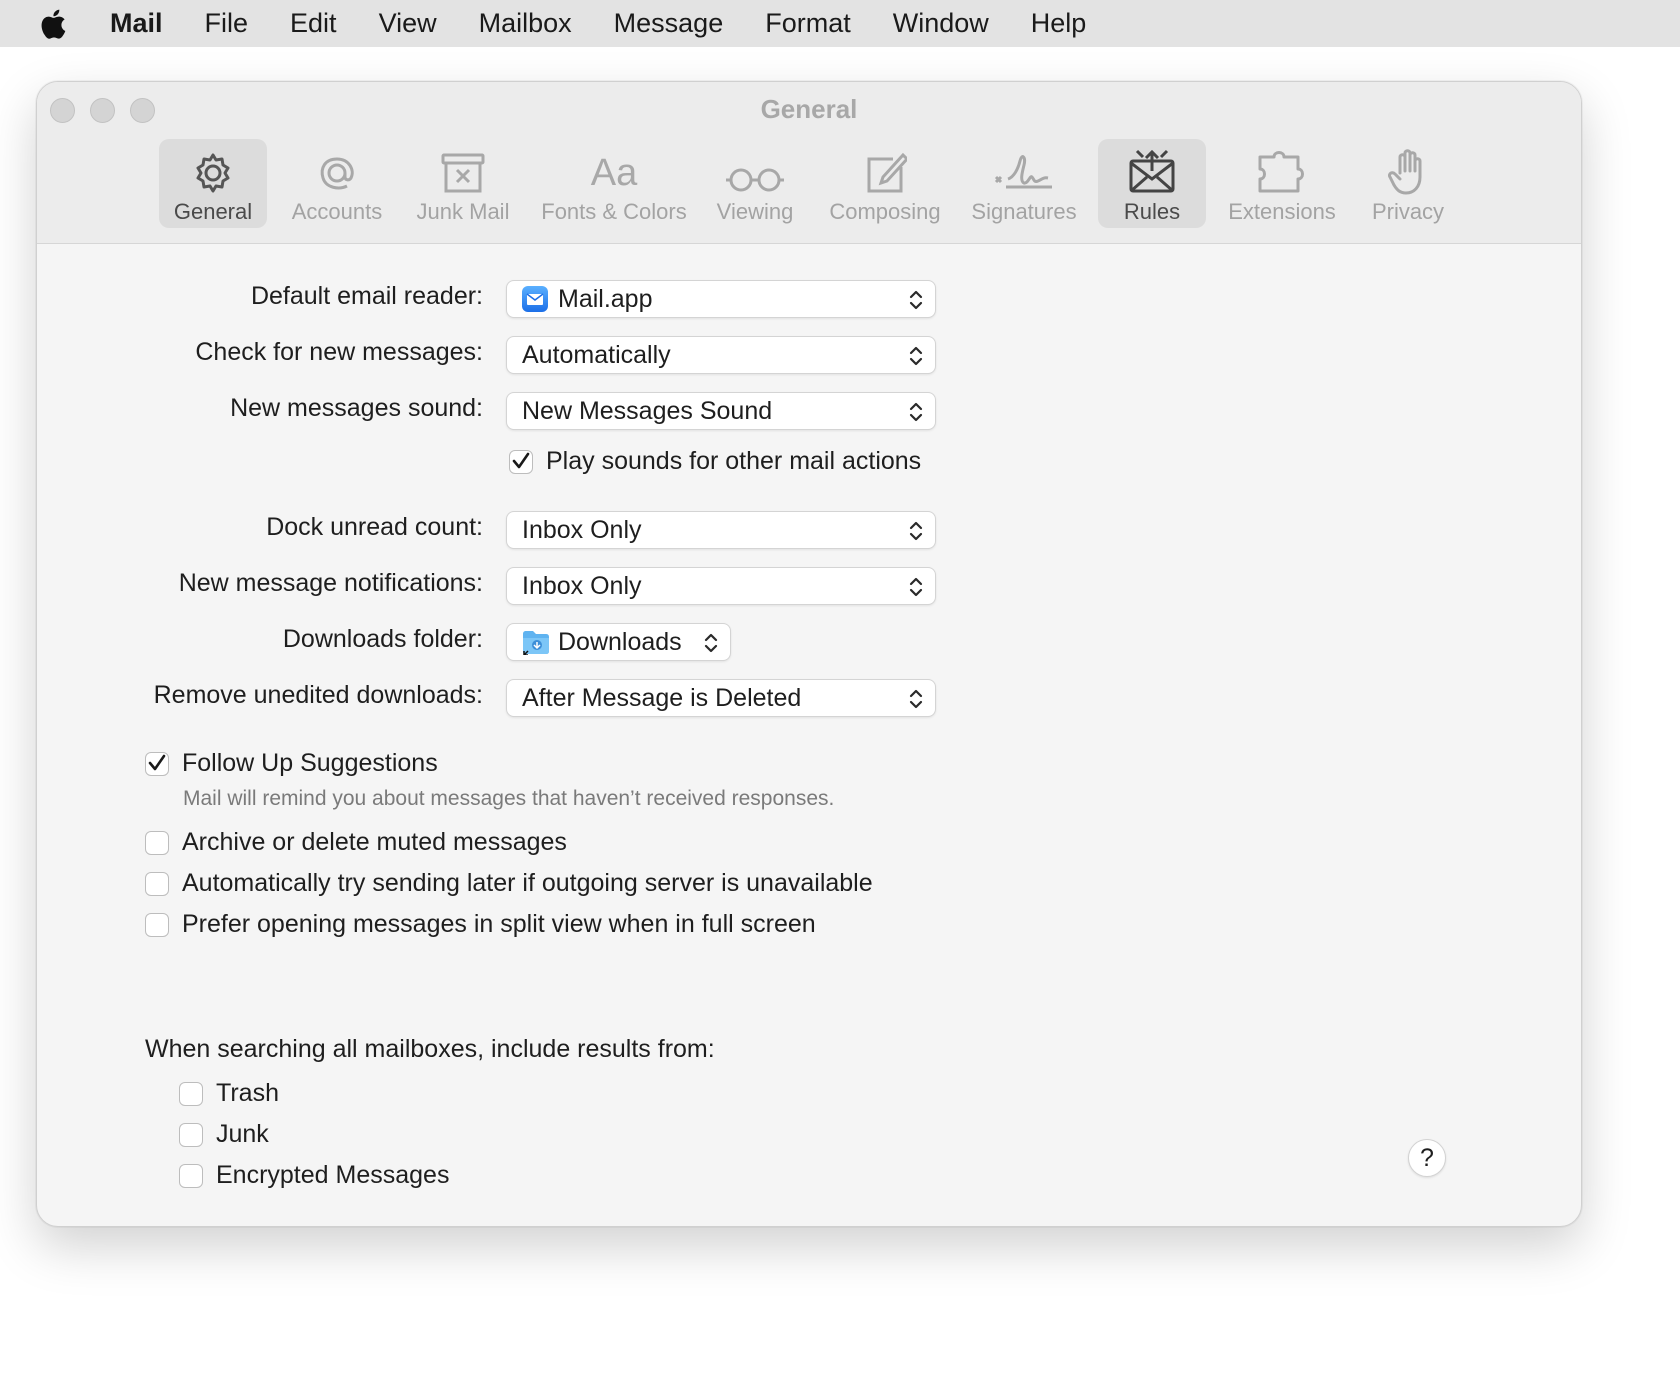  I want to click on mail-app-icon, so click(535, 299).